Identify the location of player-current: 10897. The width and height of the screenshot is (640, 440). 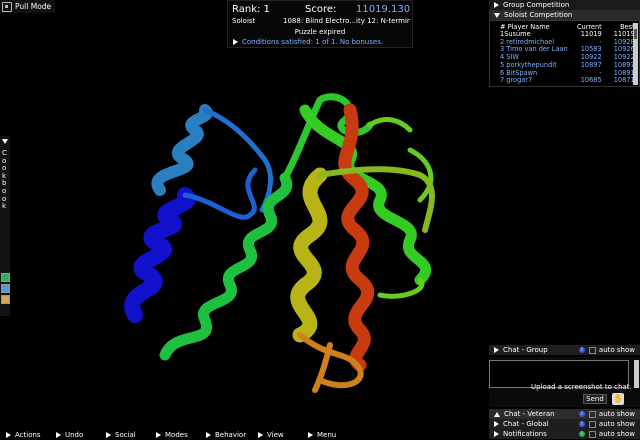
(591, 64).